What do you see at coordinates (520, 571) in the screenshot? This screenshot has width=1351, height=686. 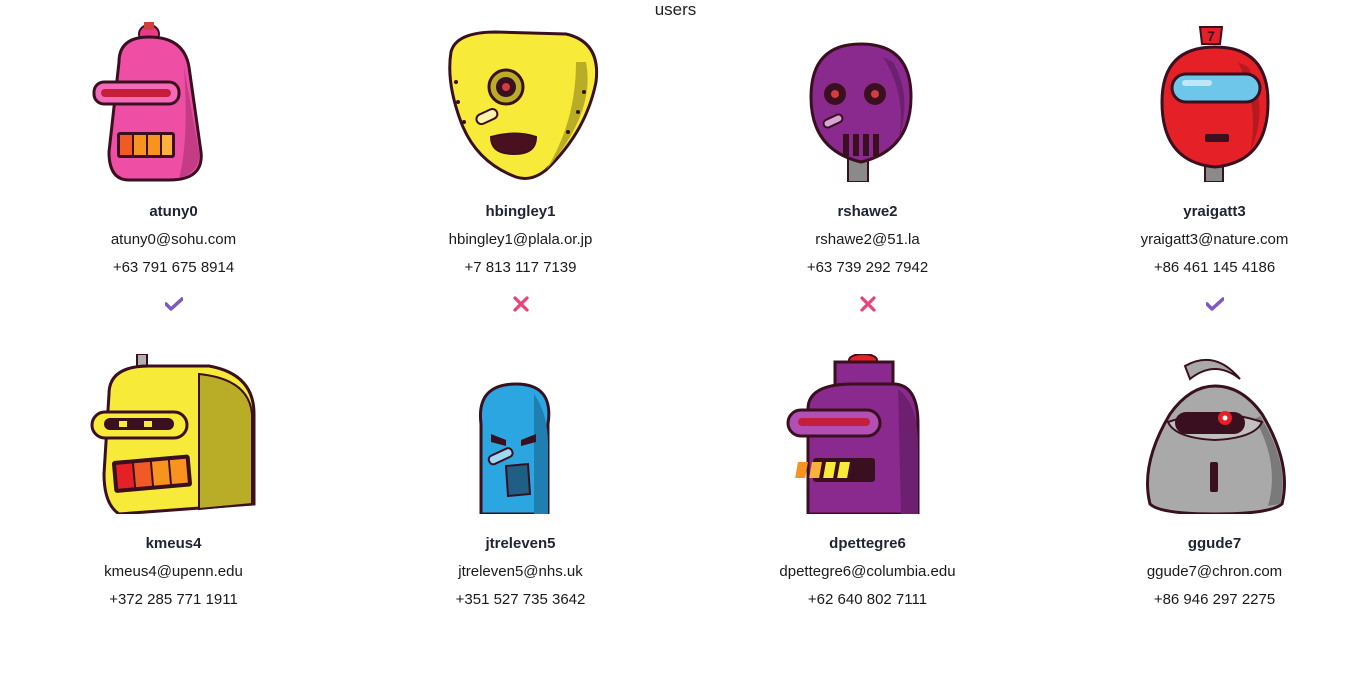 I see `email: jtreleven5@nhs.uk` at bounding box center [520, 571].